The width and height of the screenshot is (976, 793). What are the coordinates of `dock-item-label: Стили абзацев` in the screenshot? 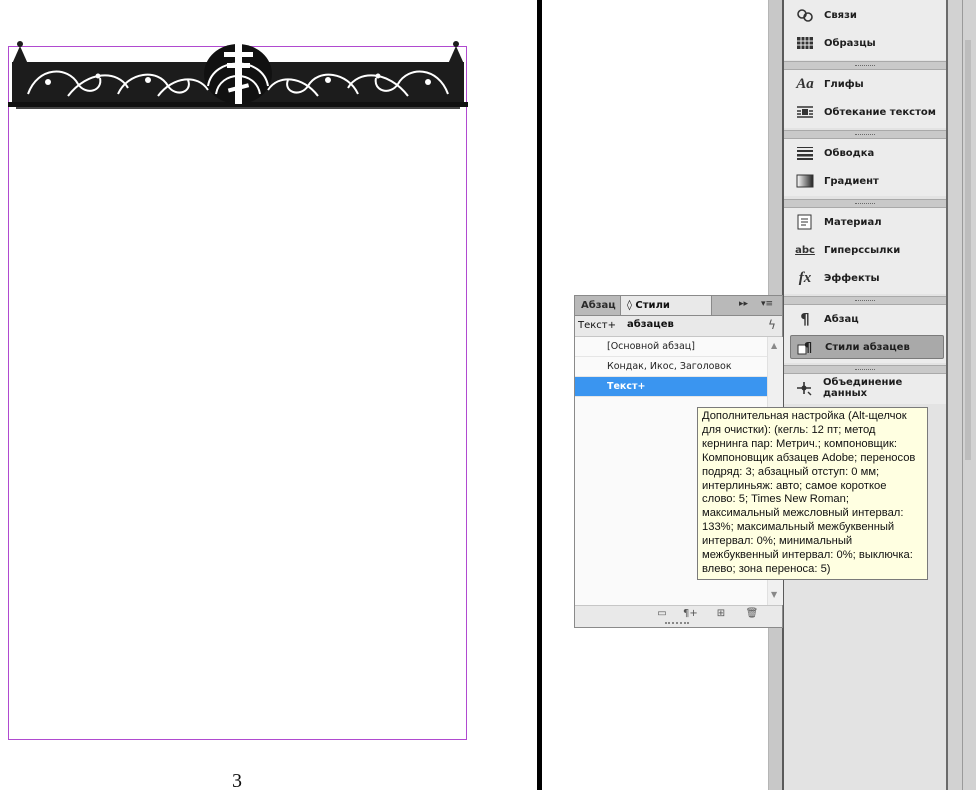 It's located at (867, 347).